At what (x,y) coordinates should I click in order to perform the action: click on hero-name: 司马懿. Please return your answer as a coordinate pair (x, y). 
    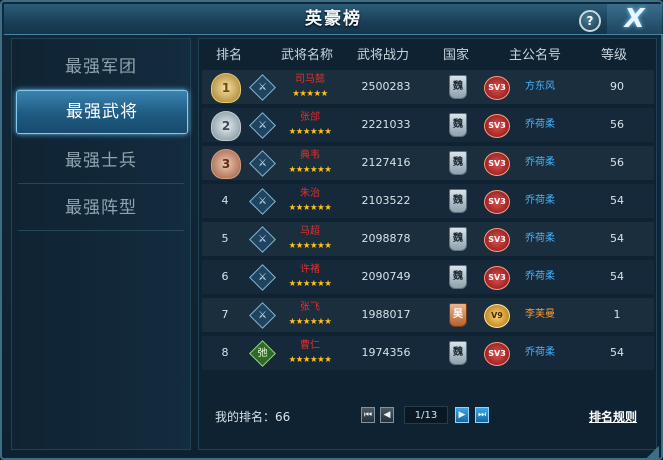
    Looking at the image, I should click on (310, 80).